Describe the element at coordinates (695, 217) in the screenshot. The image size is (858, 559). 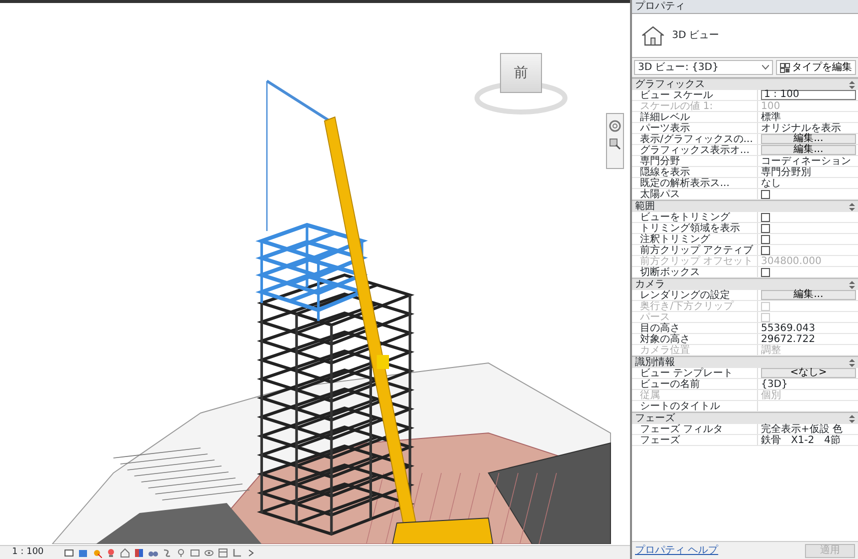
I see `property-label: ビューをトリミング` at that location.